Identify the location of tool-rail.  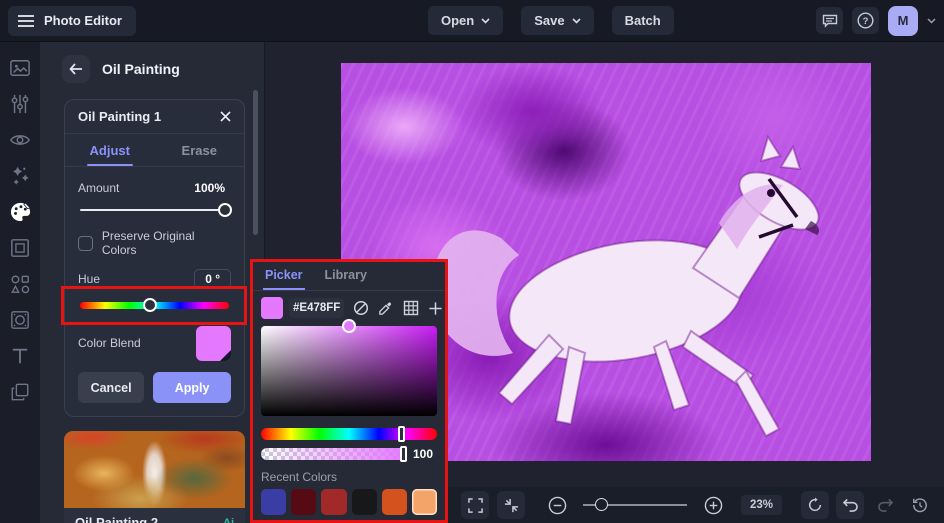
(20, 282).